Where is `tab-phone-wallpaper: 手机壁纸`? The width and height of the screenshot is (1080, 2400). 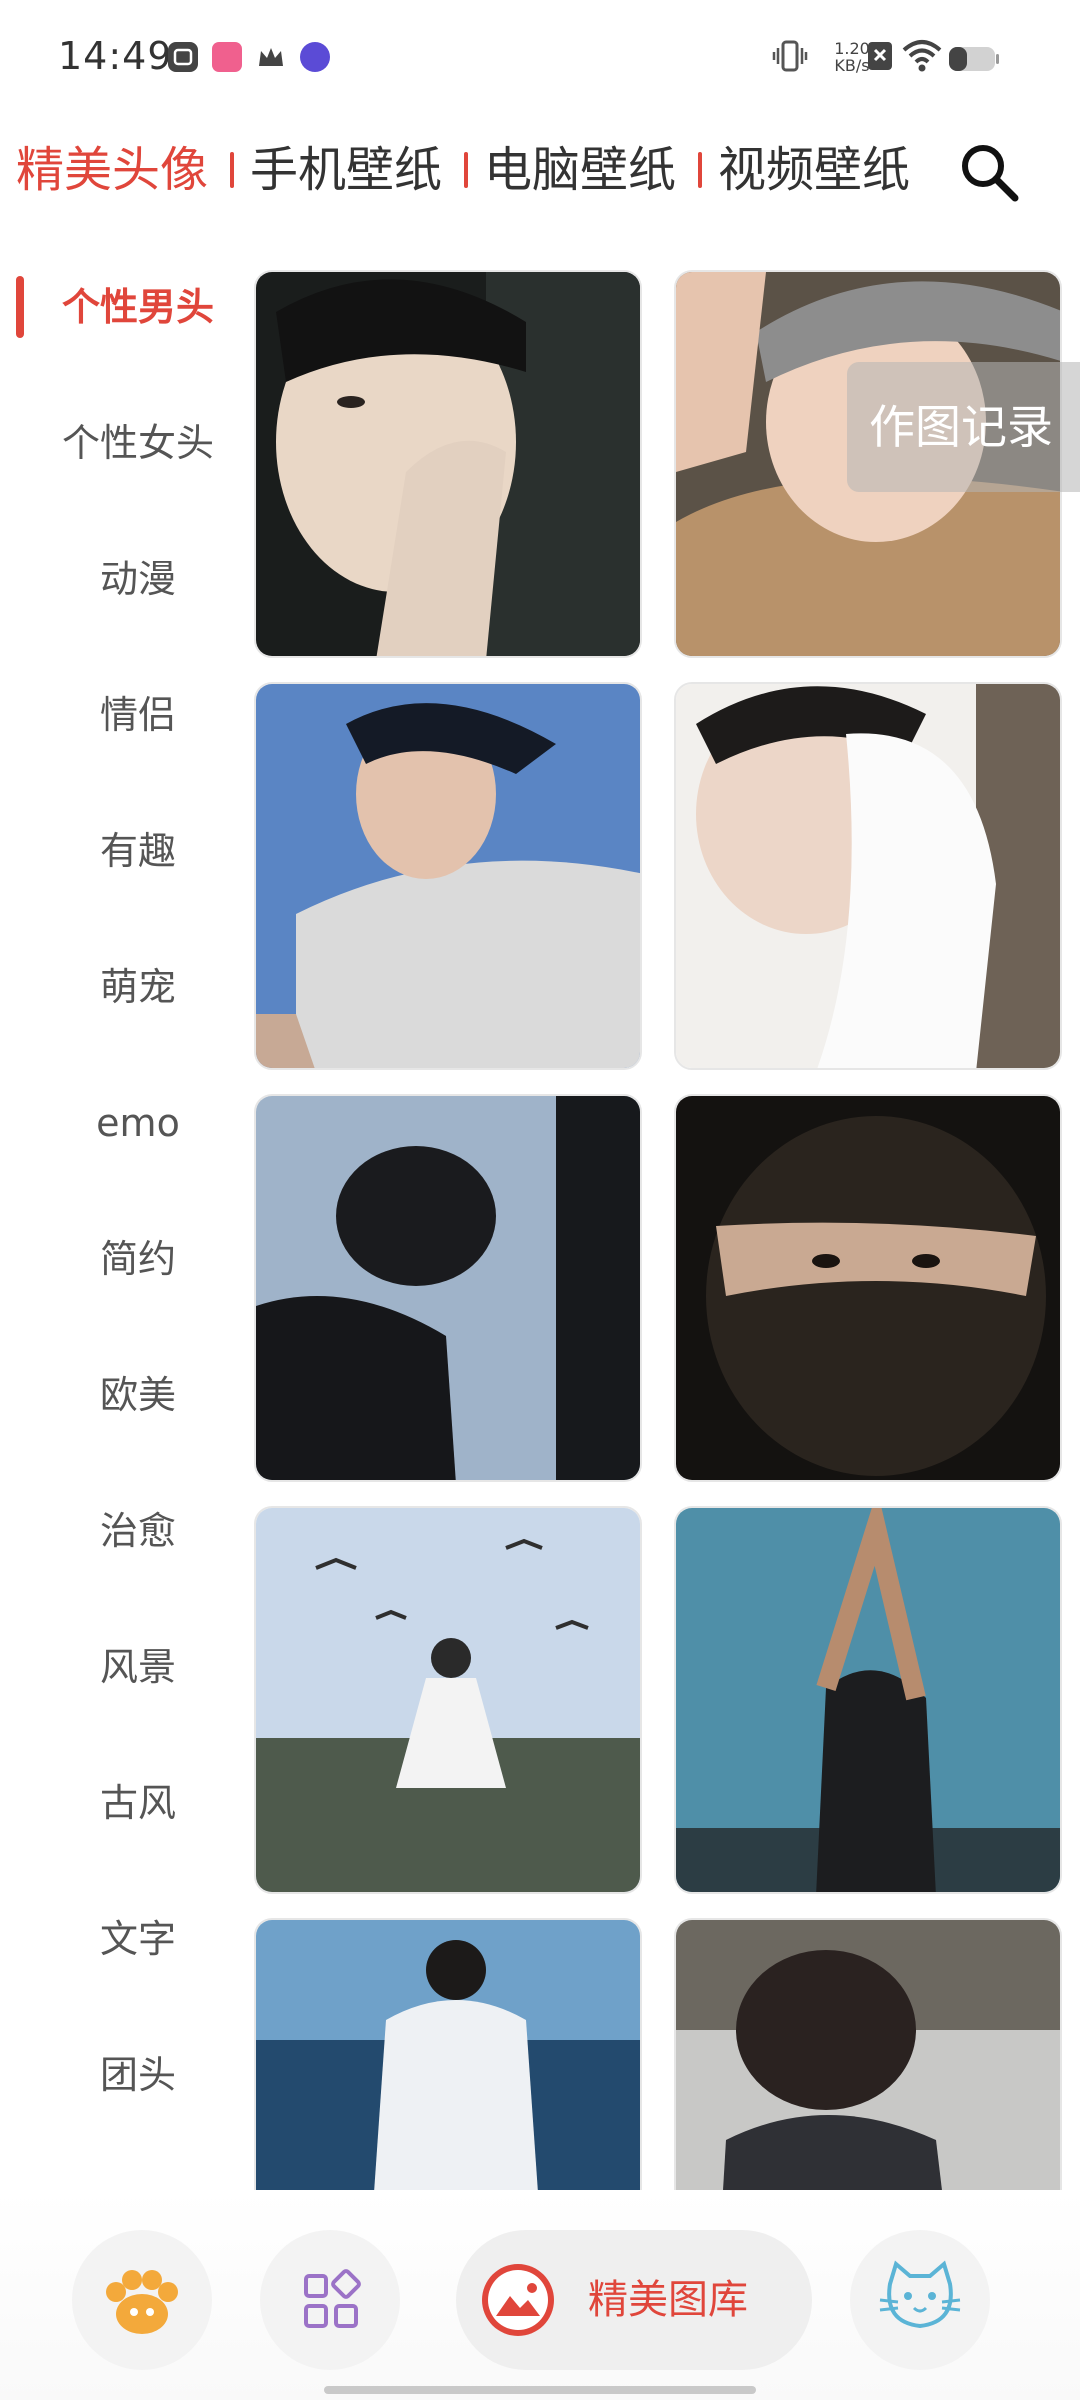 tab-phone-wallpaper: 手机壁纸 is located at coordinates (346, 170).